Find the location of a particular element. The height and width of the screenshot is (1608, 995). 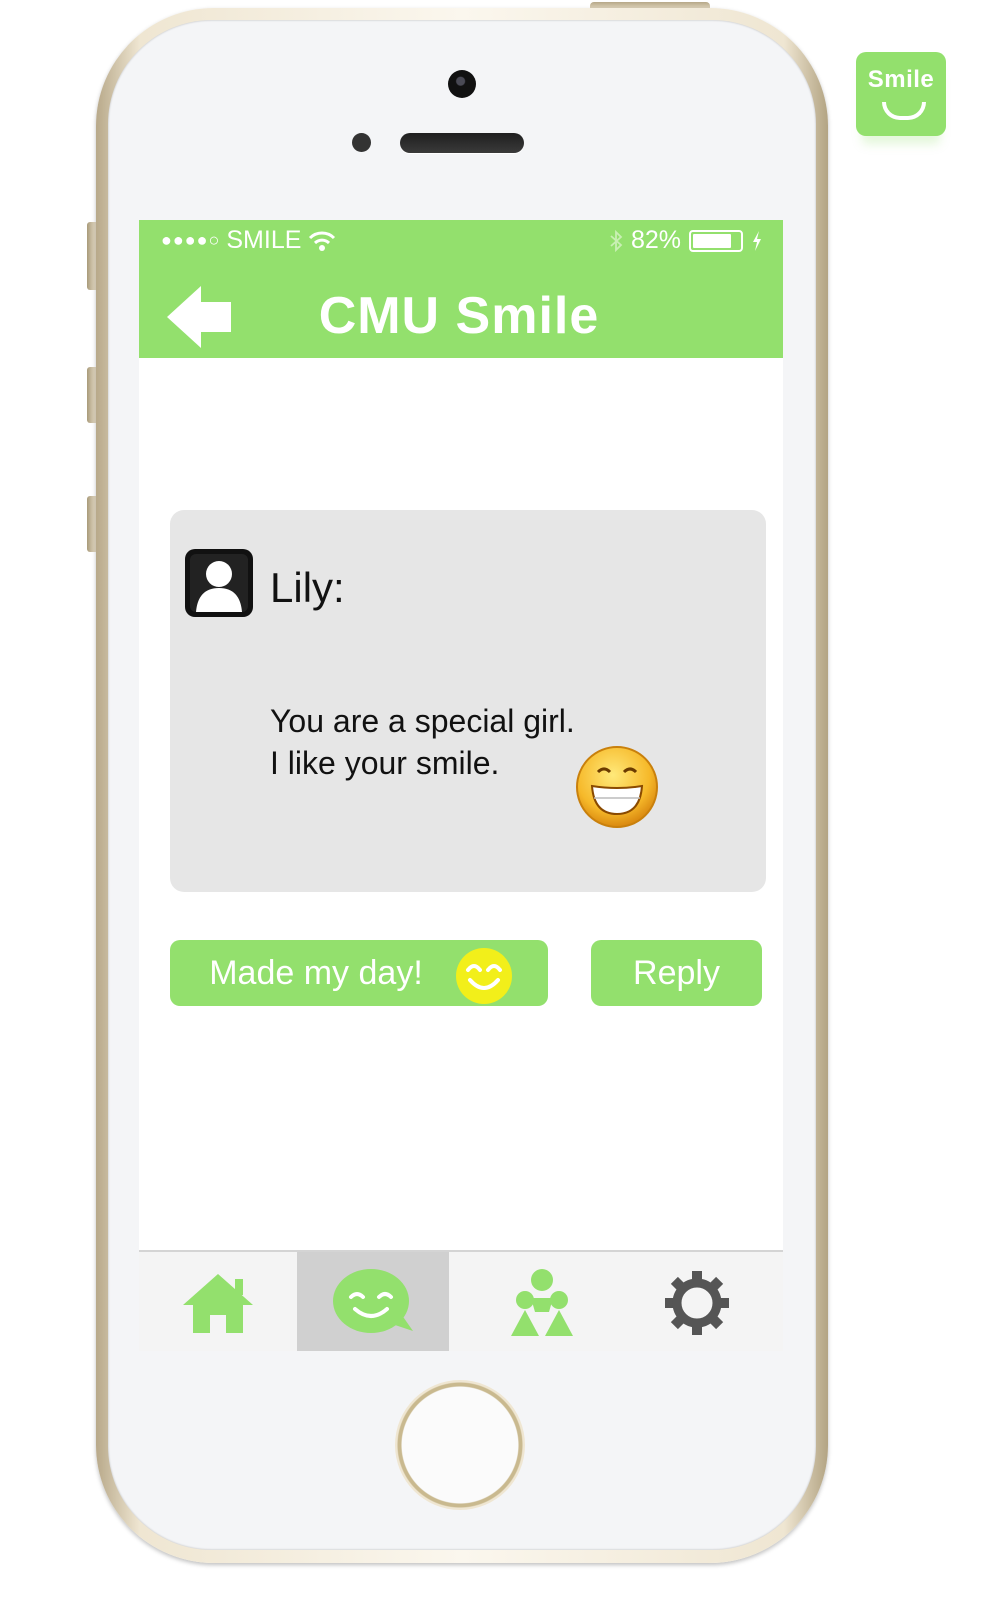

front-camera is located at coordinates (462, 84).